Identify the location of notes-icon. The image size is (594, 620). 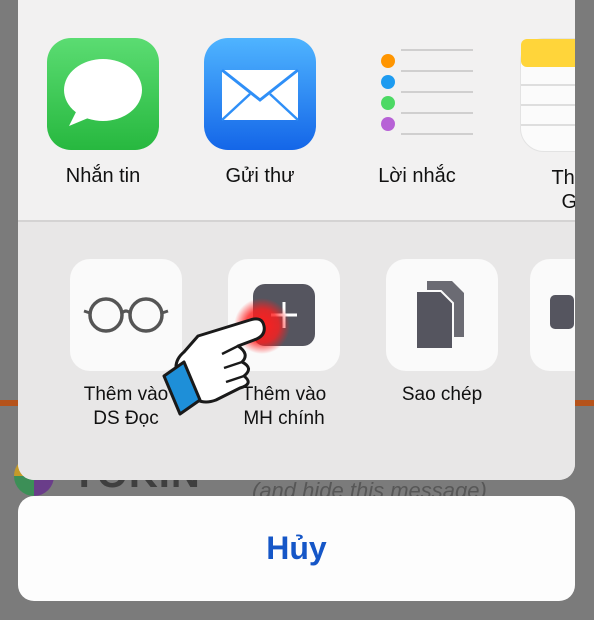
(547, 95).